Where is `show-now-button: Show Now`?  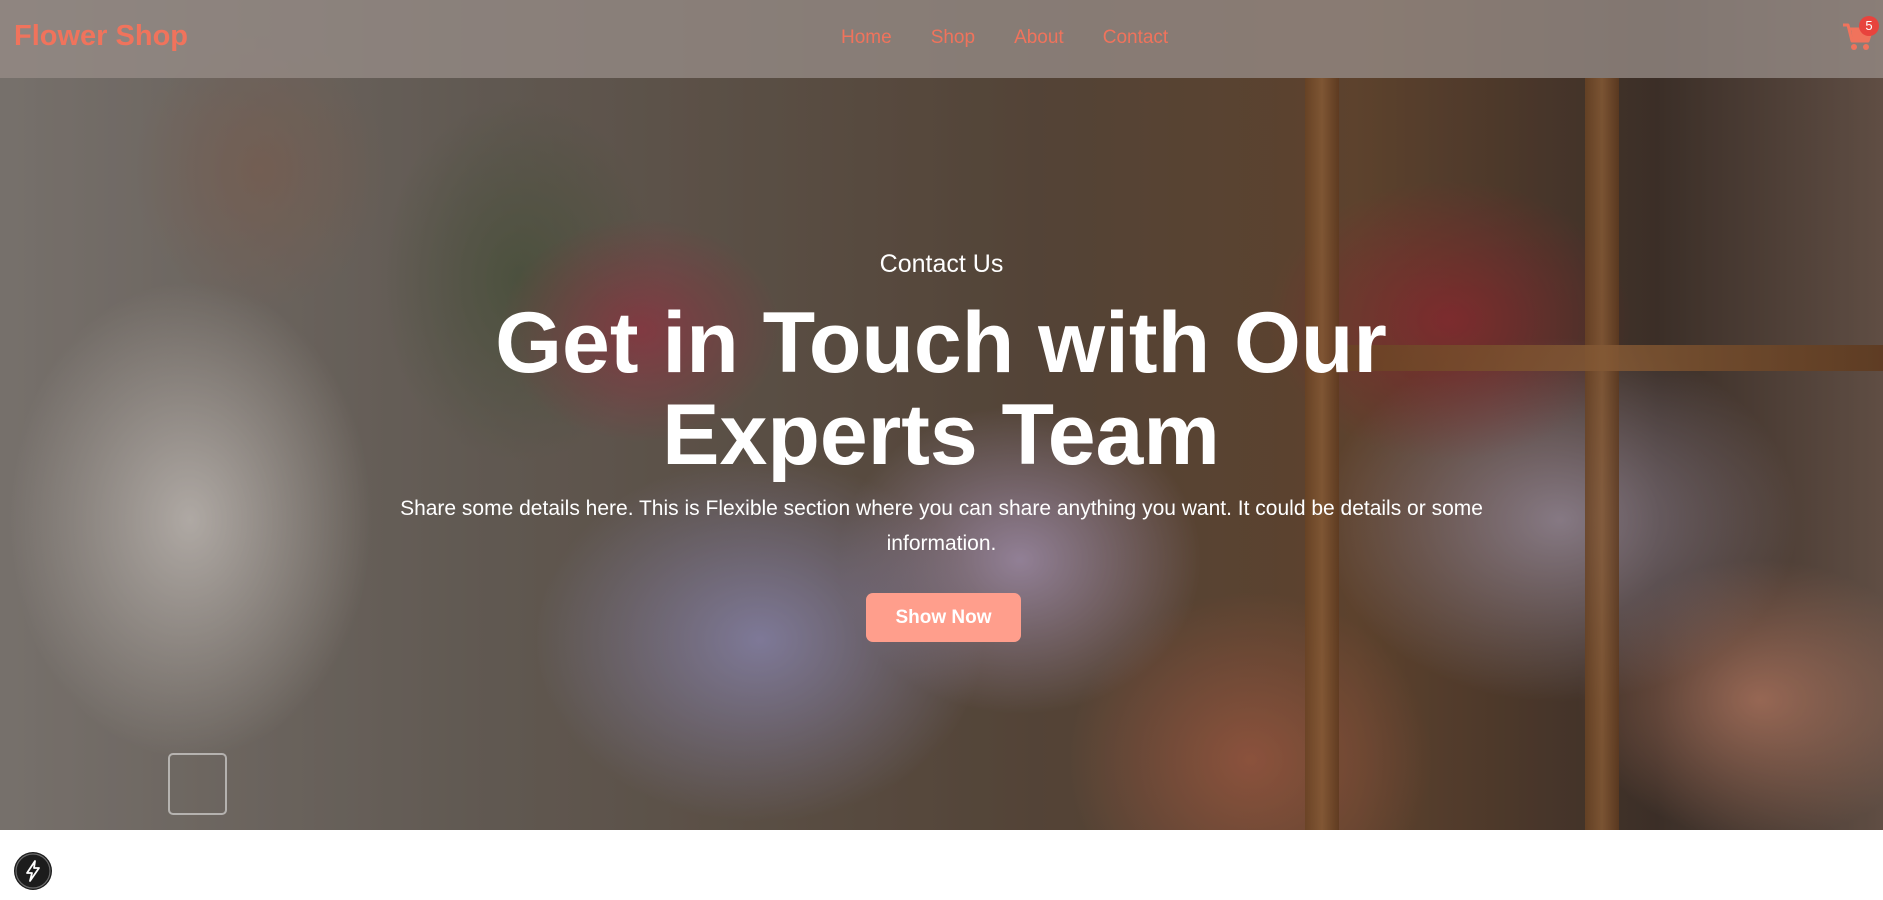
show-now-button: Show Now is located at coordinates (943, 617).